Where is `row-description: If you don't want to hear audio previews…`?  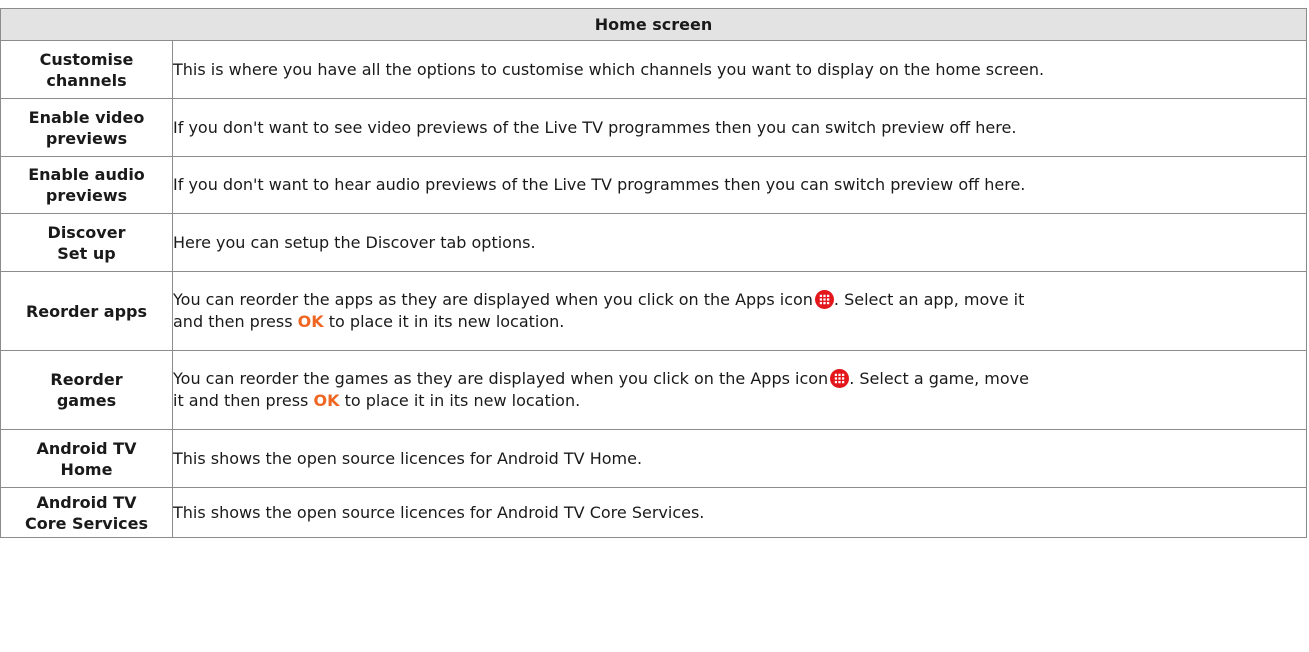 row-description: If you don't want to hear audio previews… is located at coordinates (739, 185).